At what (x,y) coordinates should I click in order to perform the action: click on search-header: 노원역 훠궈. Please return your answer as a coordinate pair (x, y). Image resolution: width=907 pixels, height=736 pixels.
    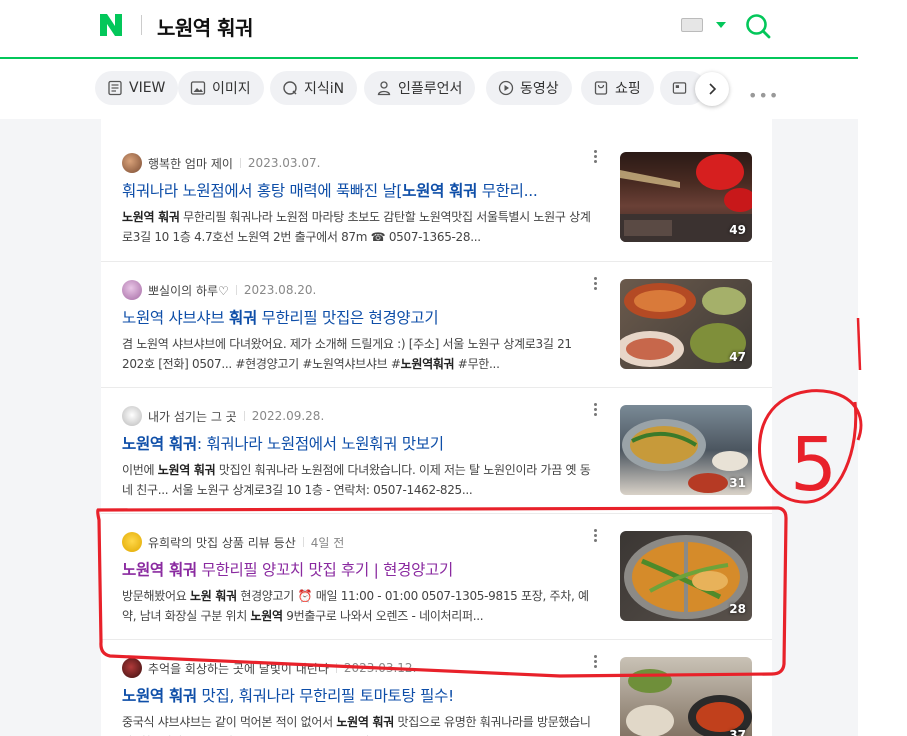
    Looking at the image, I should click on (429, 29).